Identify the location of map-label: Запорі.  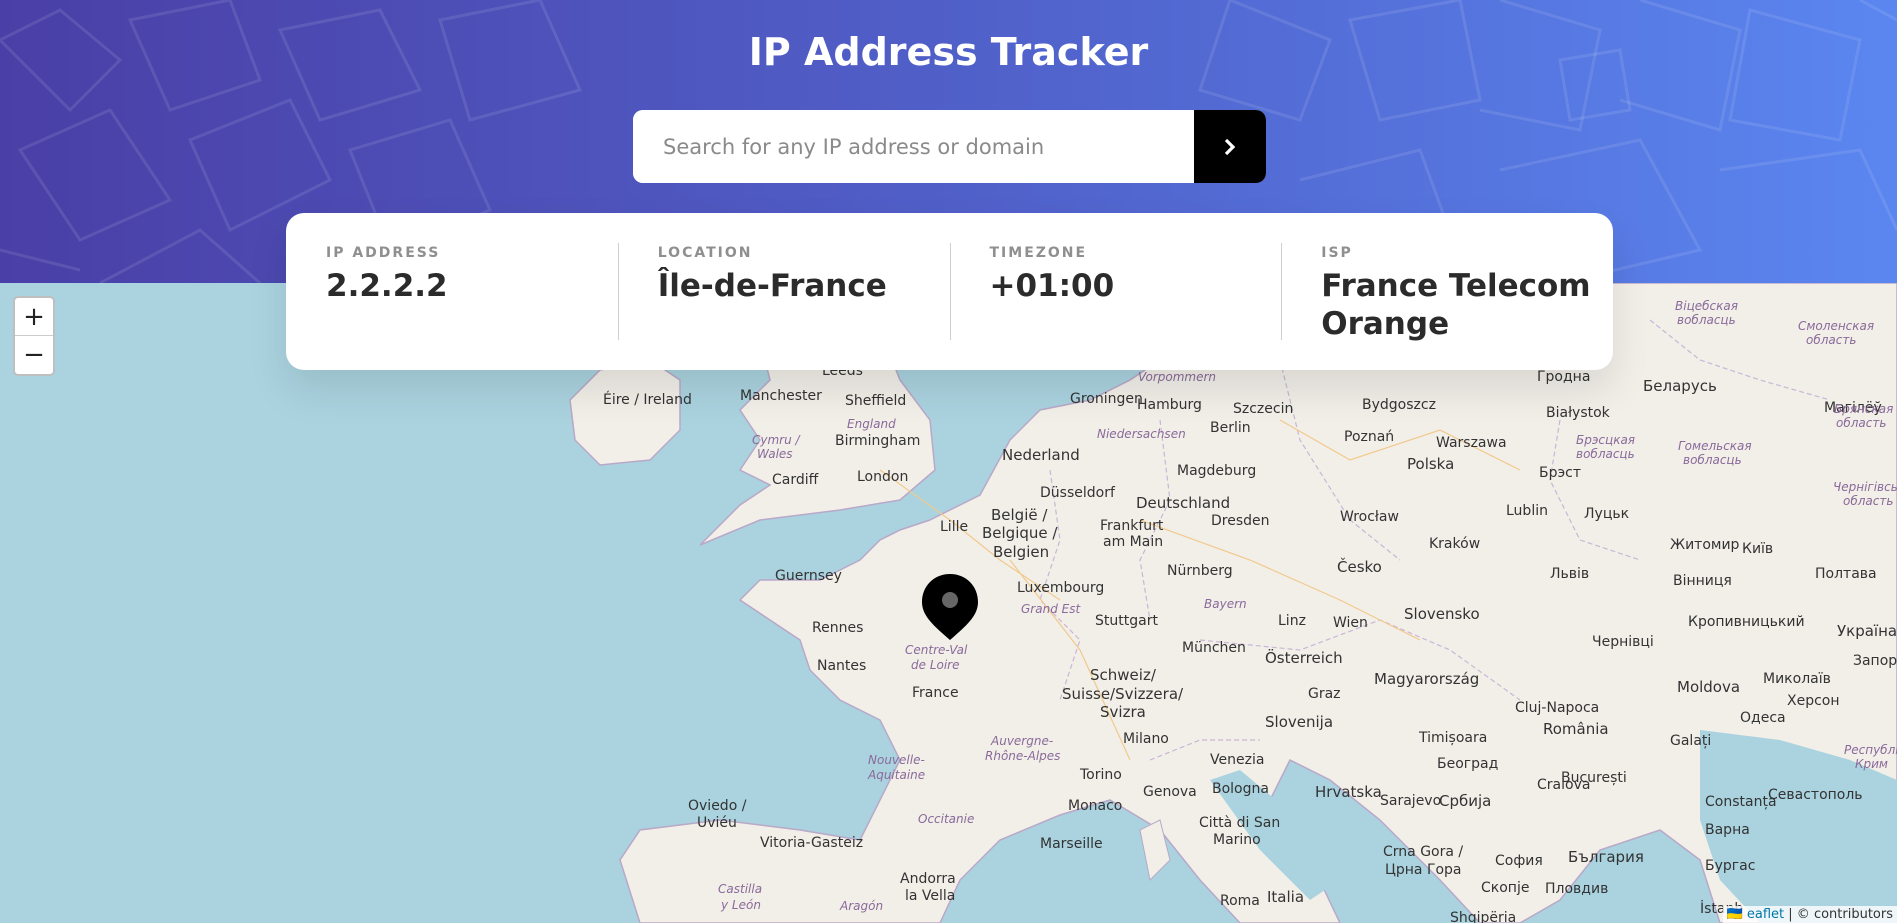
(1875, 661).